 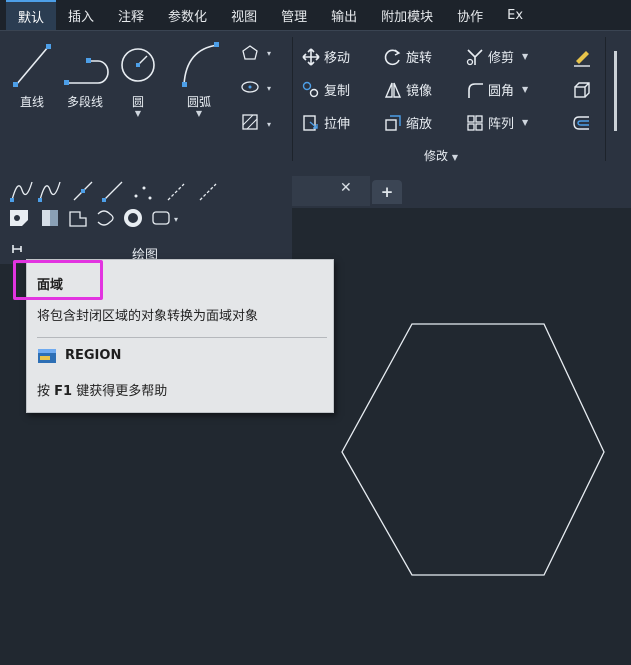 I want to click on stretch-button: 拉伸, so click(x=326, y=122).